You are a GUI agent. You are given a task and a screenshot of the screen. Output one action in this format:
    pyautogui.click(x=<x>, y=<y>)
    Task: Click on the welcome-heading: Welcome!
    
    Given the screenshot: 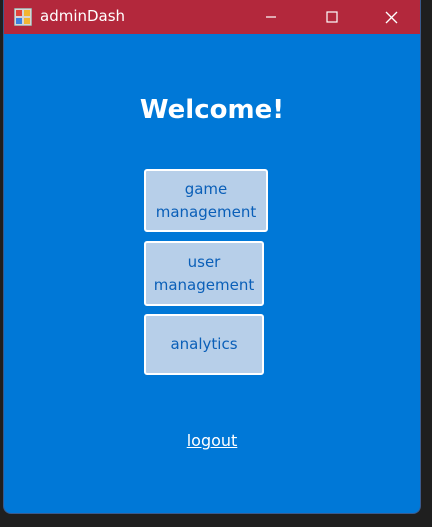 What is the action you would take?
    pyautogui.click(x=212, y=110)
    